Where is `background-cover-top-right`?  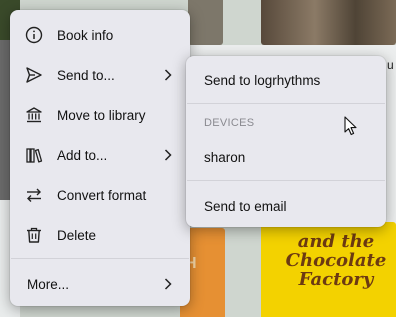
background-cover-top-right is located at coordinates (328, 22).